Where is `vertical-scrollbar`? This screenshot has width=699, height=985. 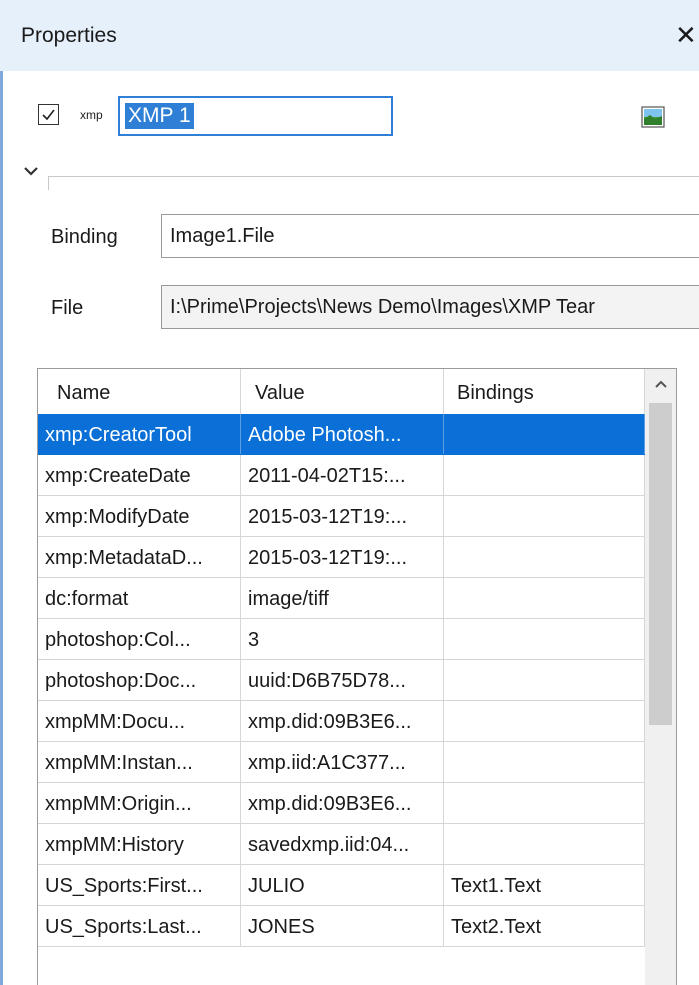
vertical-scrollbar is located at coordinates (660, 677).